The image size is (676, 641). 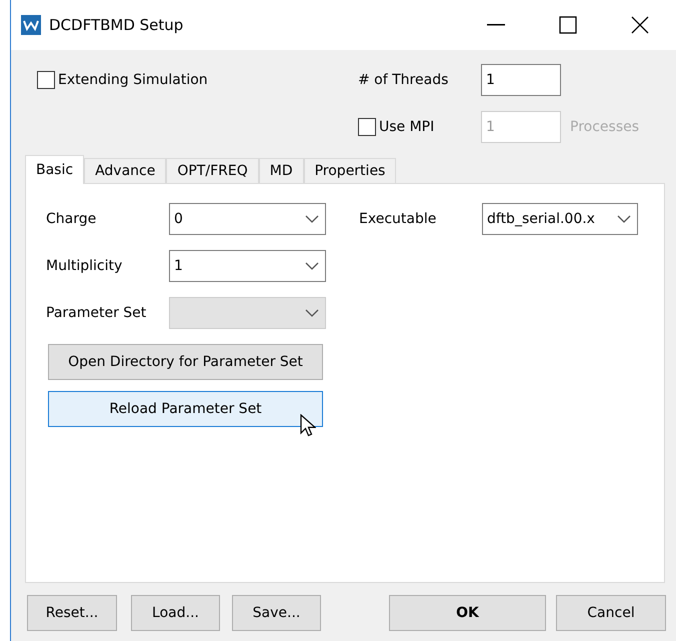 I want to click on tab: MD, so click(x=281, y=170).